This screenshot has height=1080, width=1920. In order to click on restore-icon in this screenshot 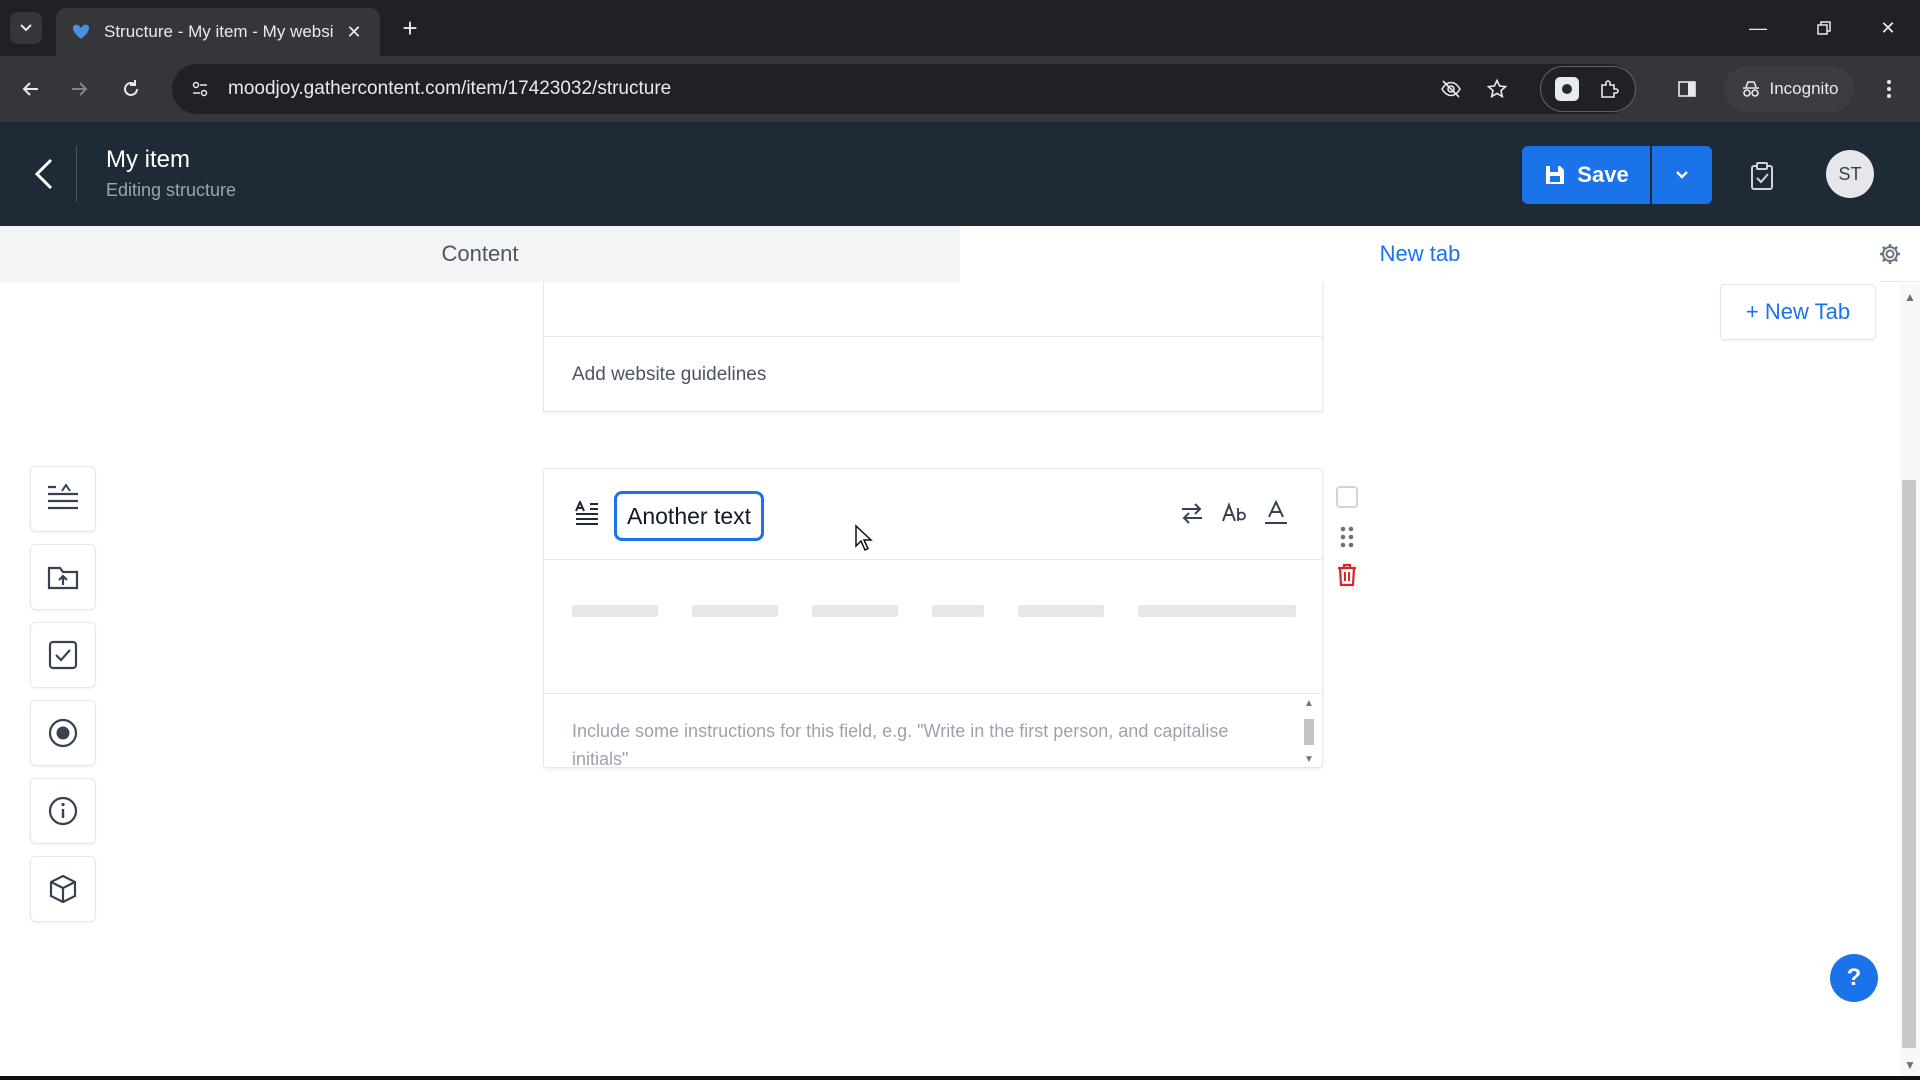, I will do `click(1824, 28)`.